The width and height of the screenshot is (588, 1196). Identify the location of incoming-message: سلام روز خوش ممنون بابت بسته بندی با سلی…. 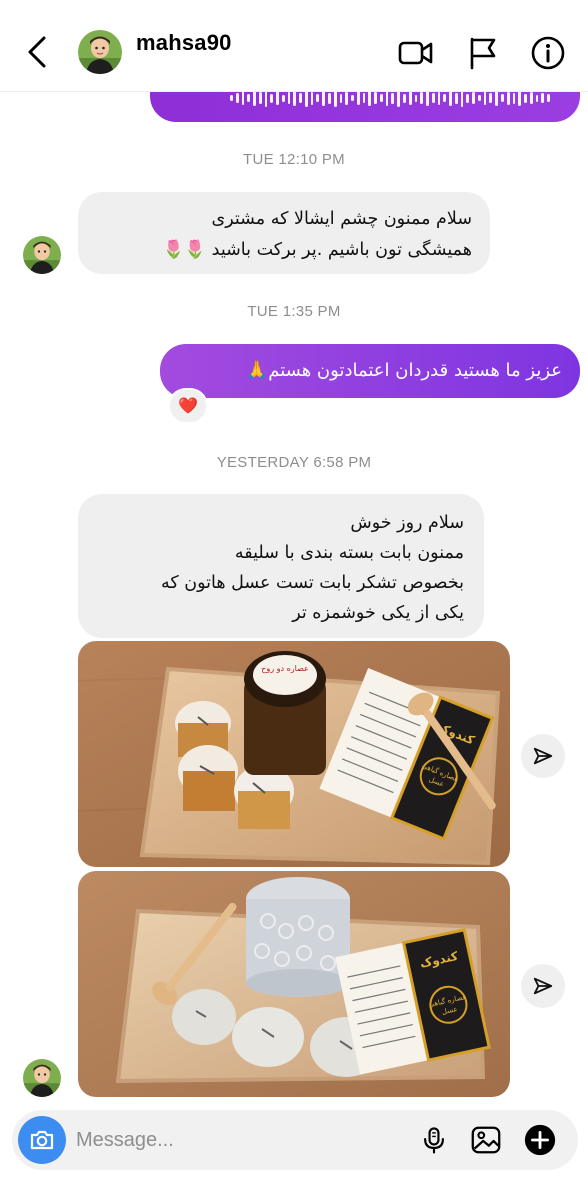
(281, 566).